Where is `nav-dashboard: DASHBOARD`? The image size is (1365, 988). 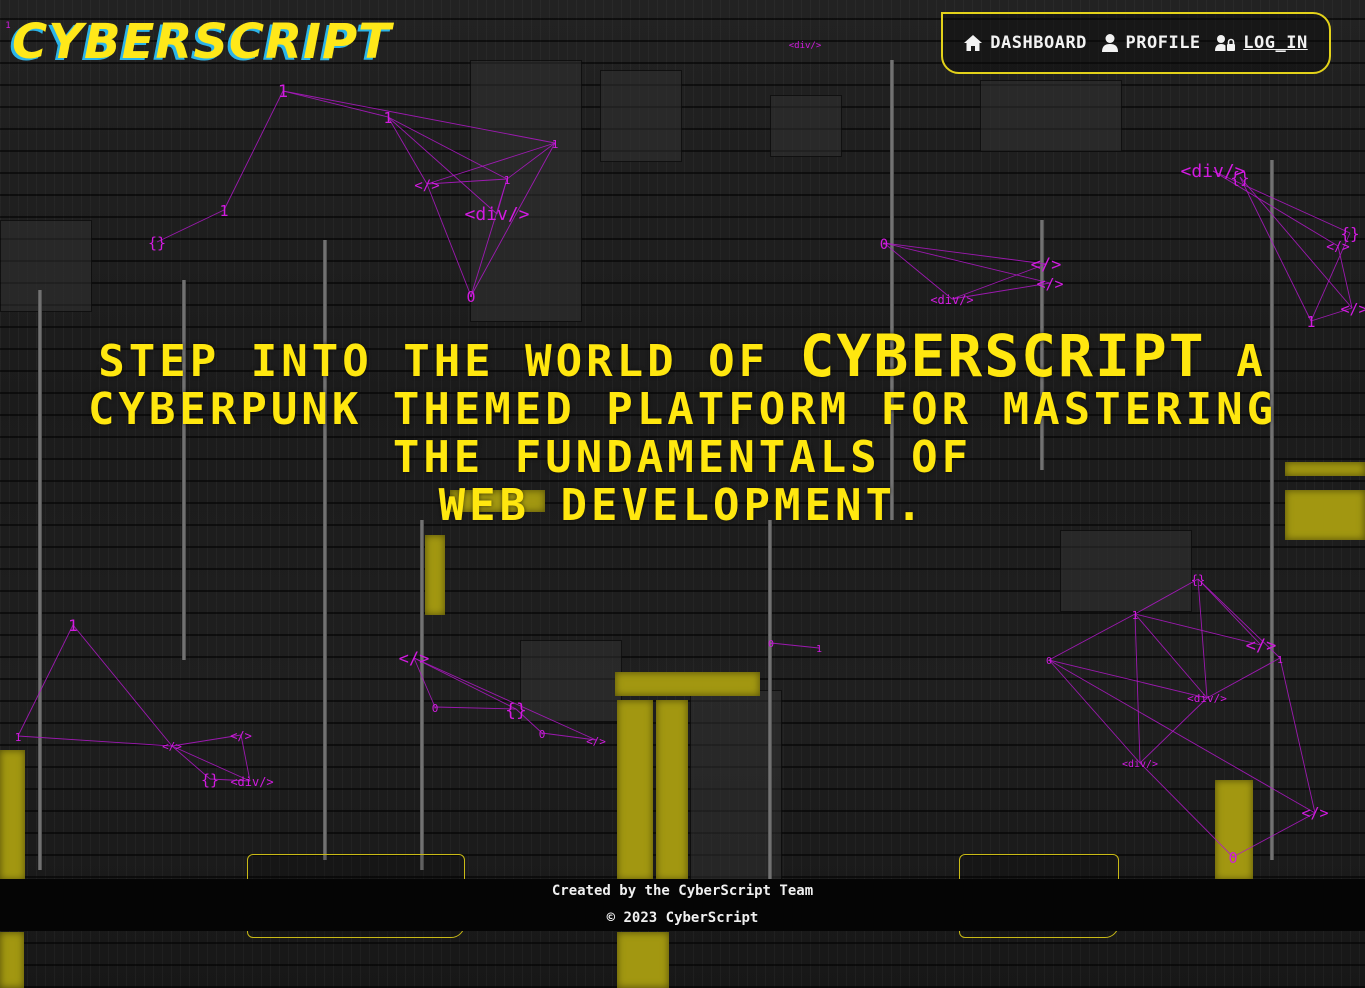
nav-dashboard: DASHBOARD is located at coordinates (1025, 43).